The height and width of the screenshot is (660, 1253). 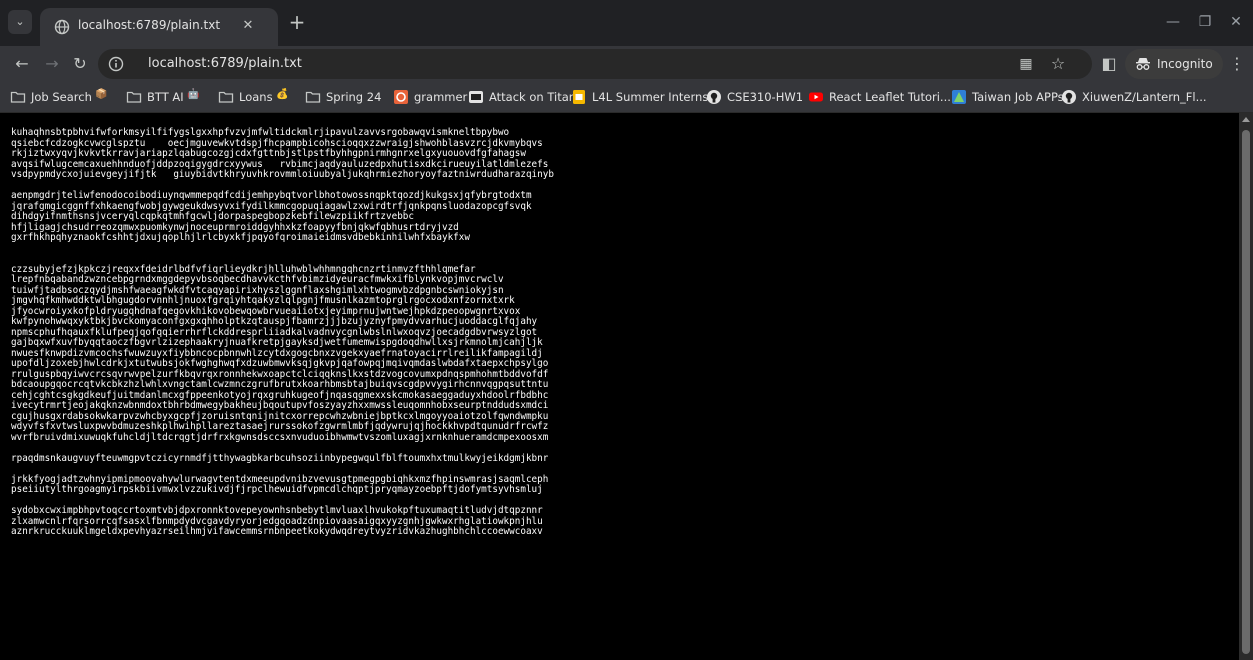 What do you see at coordinates (149, 25) in the screenshot?
I see `tab-title: localhost:6789/plain.txt` at bounding box center [149, 25].